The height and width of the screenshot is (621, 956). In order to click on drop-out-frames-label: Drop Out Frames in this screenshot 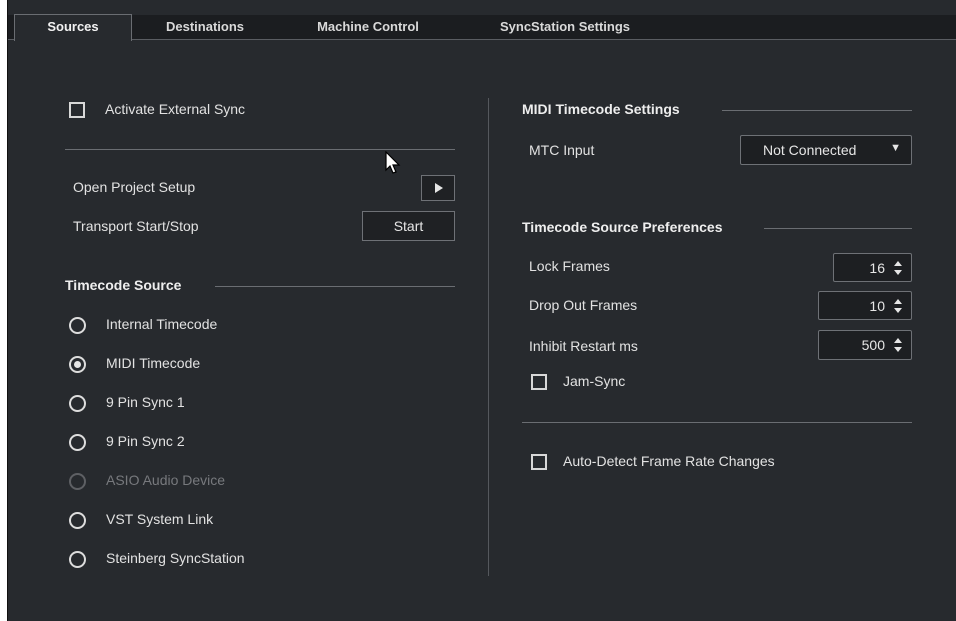, I will do `click(583, 305)`.